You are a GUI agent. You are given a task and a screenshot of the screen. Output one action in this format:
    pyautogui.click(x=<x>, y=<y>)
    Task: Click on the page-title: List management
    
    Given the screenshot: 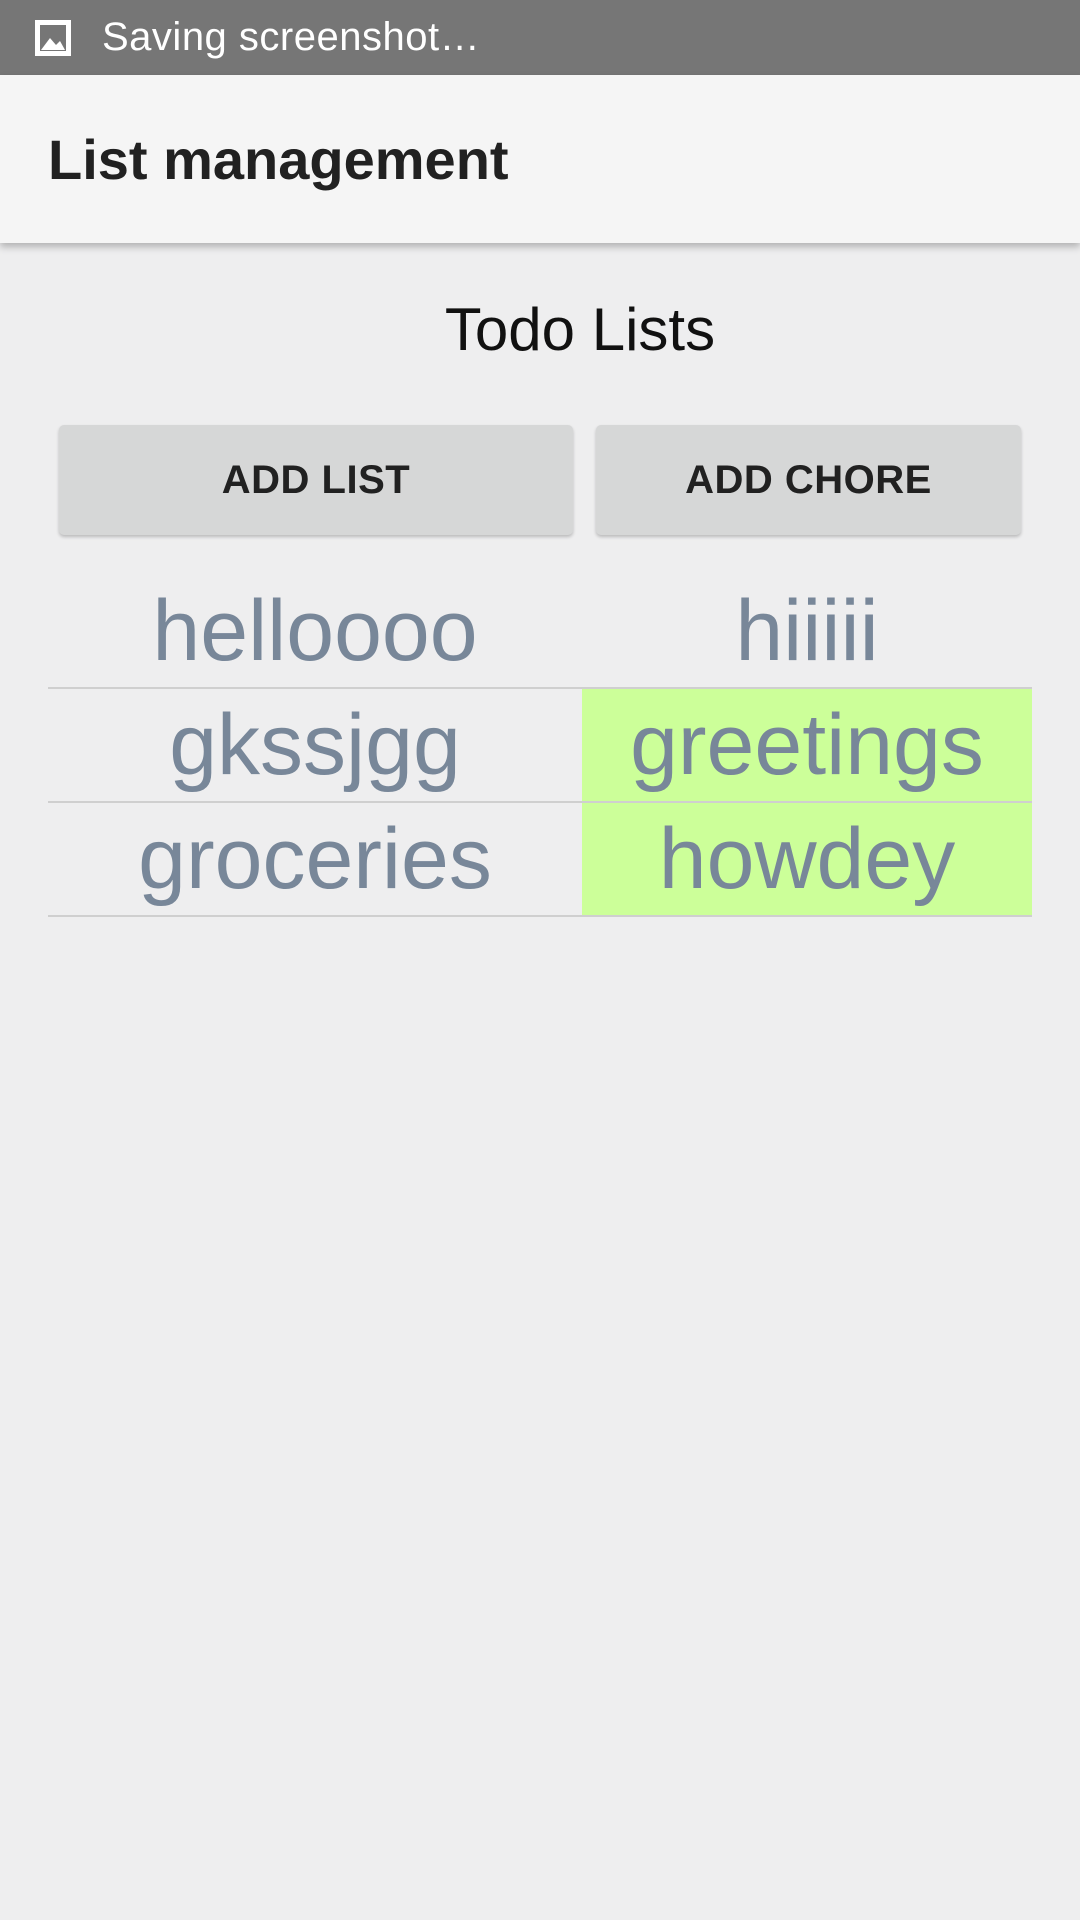 What is the action you would take?
    pyautogui.click(x=278, y=159)
    